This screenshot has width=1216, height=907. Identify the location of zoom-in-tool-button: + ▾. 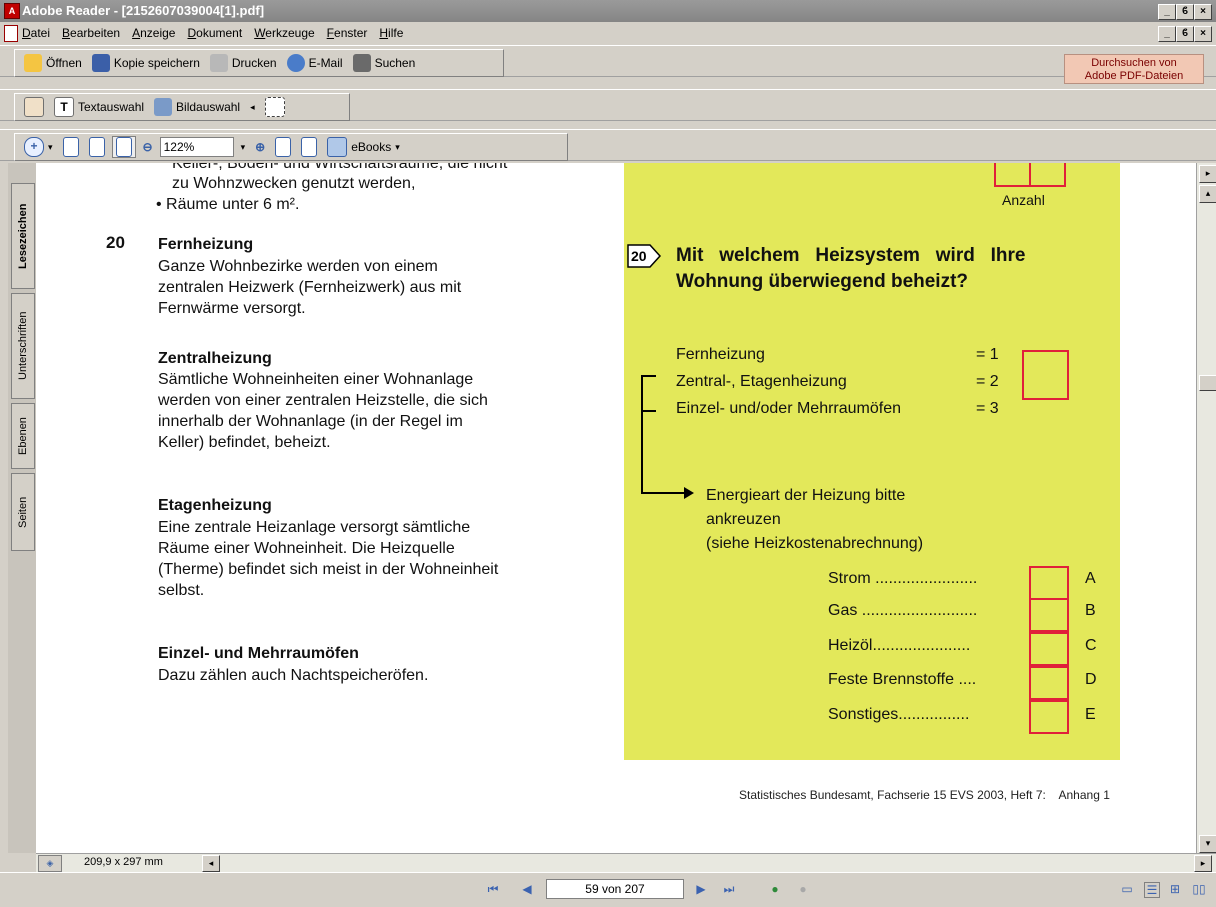
(38, 147).